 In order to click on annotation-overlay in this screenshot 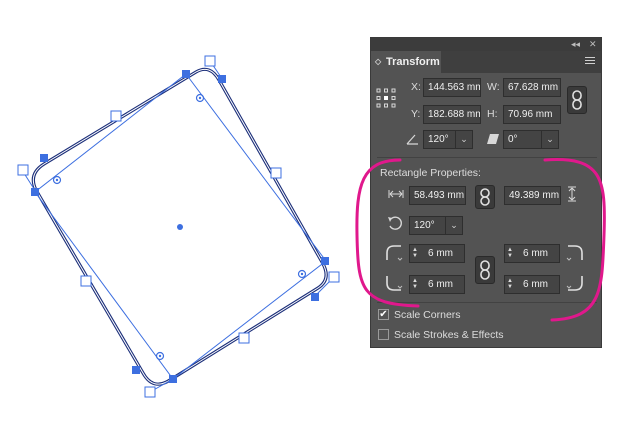, I will do `click(480, 240)`.